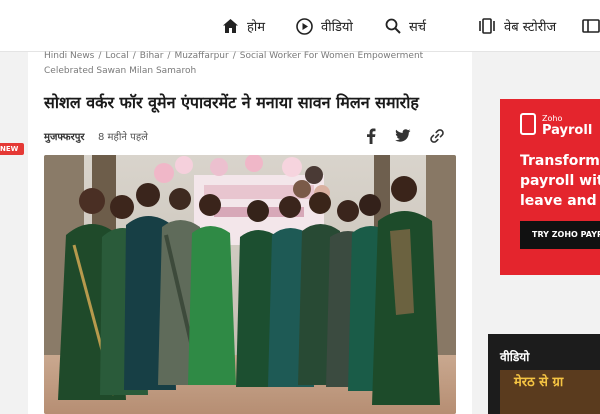 The width and height of the screenshot is (600, 414). What do you see at coordinates (539, 382) in the screenshot?
I see `video-thumbnail-text: मेरठ से ग्रा` at bounding box center [539, 382].